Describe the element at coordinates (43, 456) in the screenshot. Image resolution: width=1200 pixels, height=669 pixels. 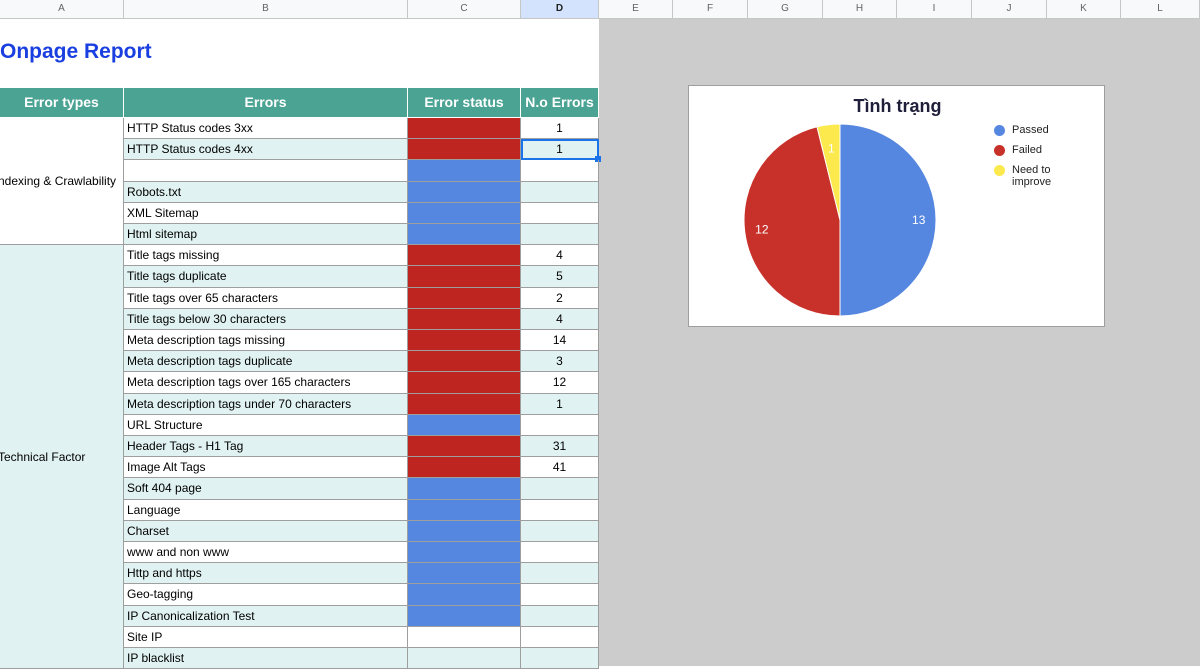
I see `group-label: Technical Factor` at that location.